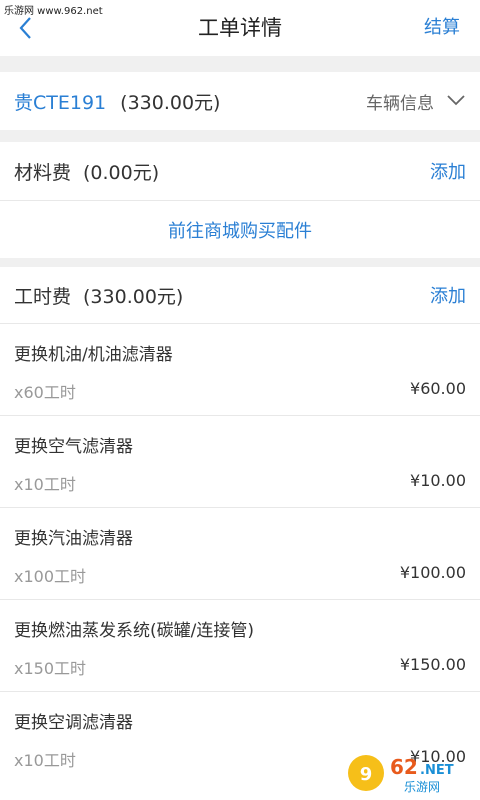 The width and height of the screenshot is (480, 800). Describe the element at coordinates (240, 295) in the screenshot. I see `labor-header: 工时费 (330.00元) 添加` at that location.